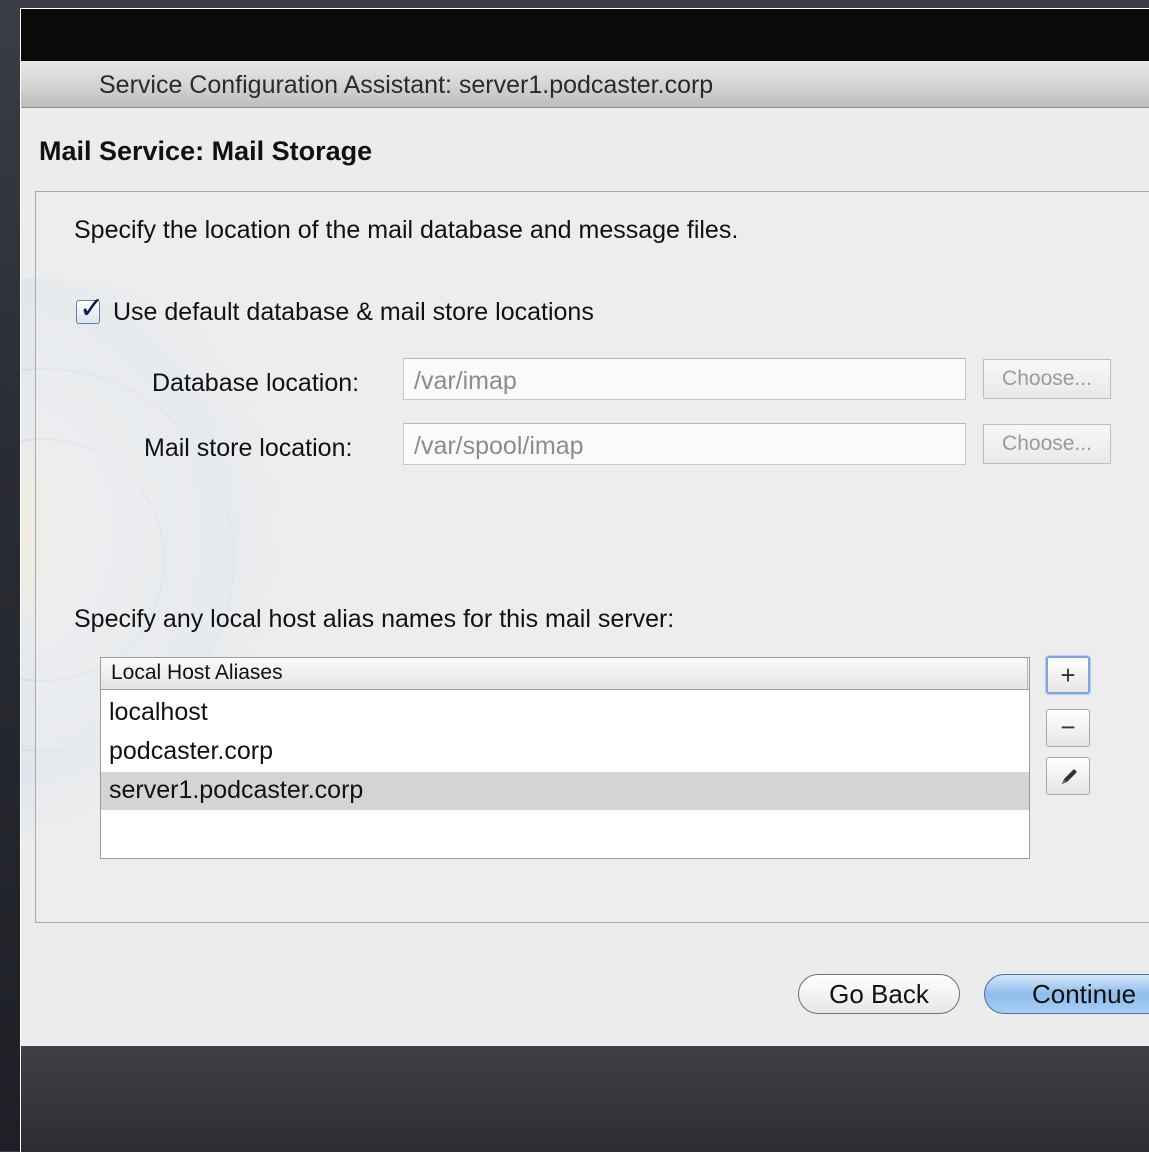 Image resolution: width=1149 pixels, height=1152 pixels. I want to click on top-dark-area, so click(585, 35).